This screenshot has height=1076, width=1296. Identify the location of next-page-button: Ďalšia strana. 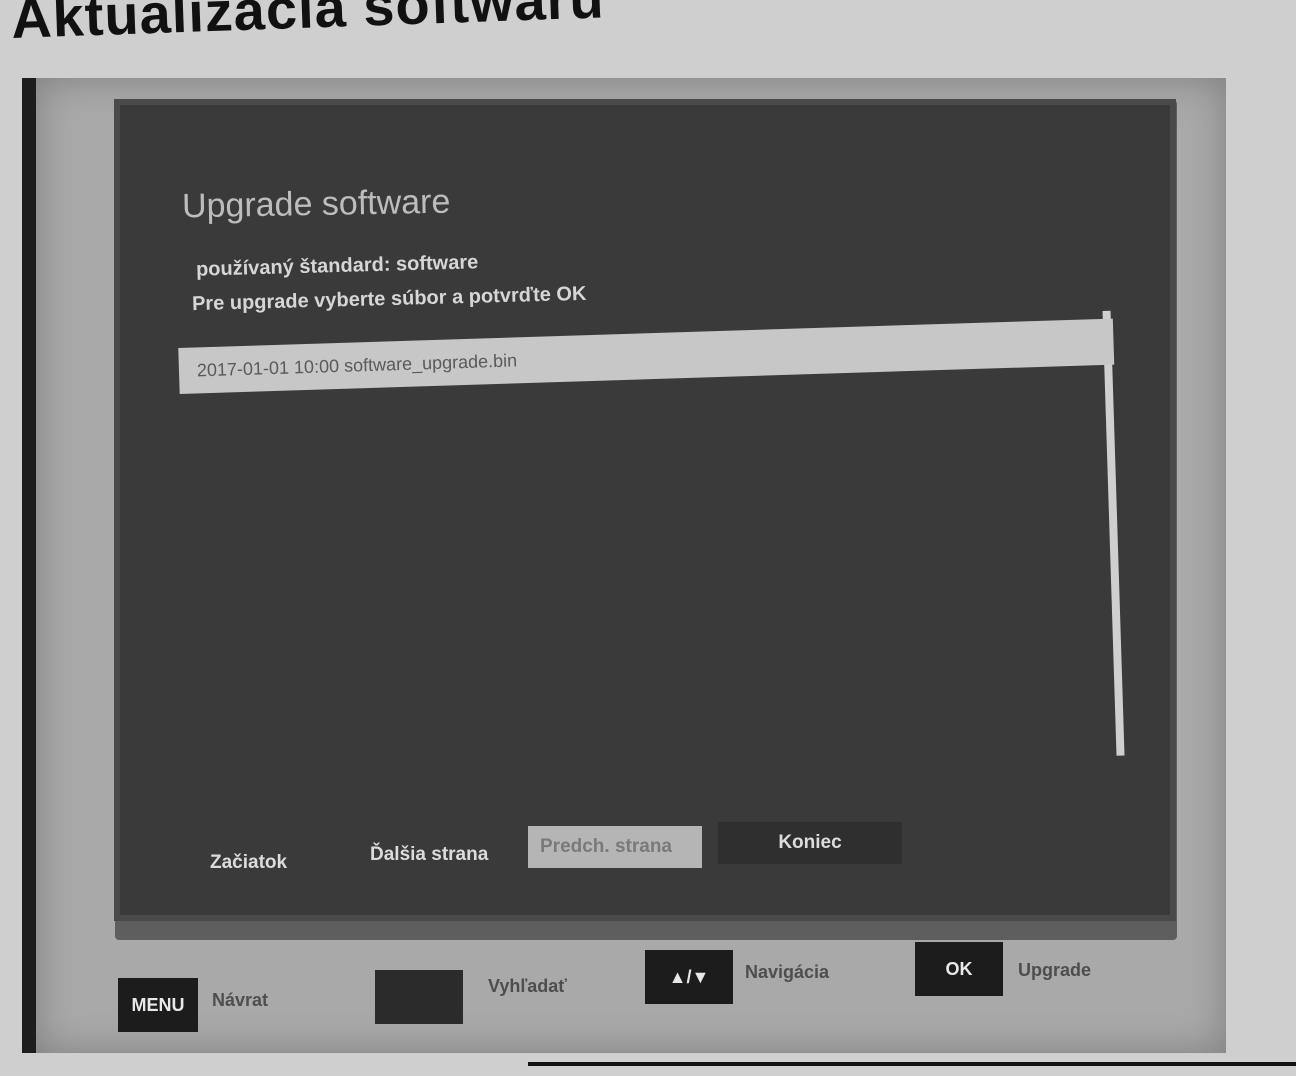
(429, 855).